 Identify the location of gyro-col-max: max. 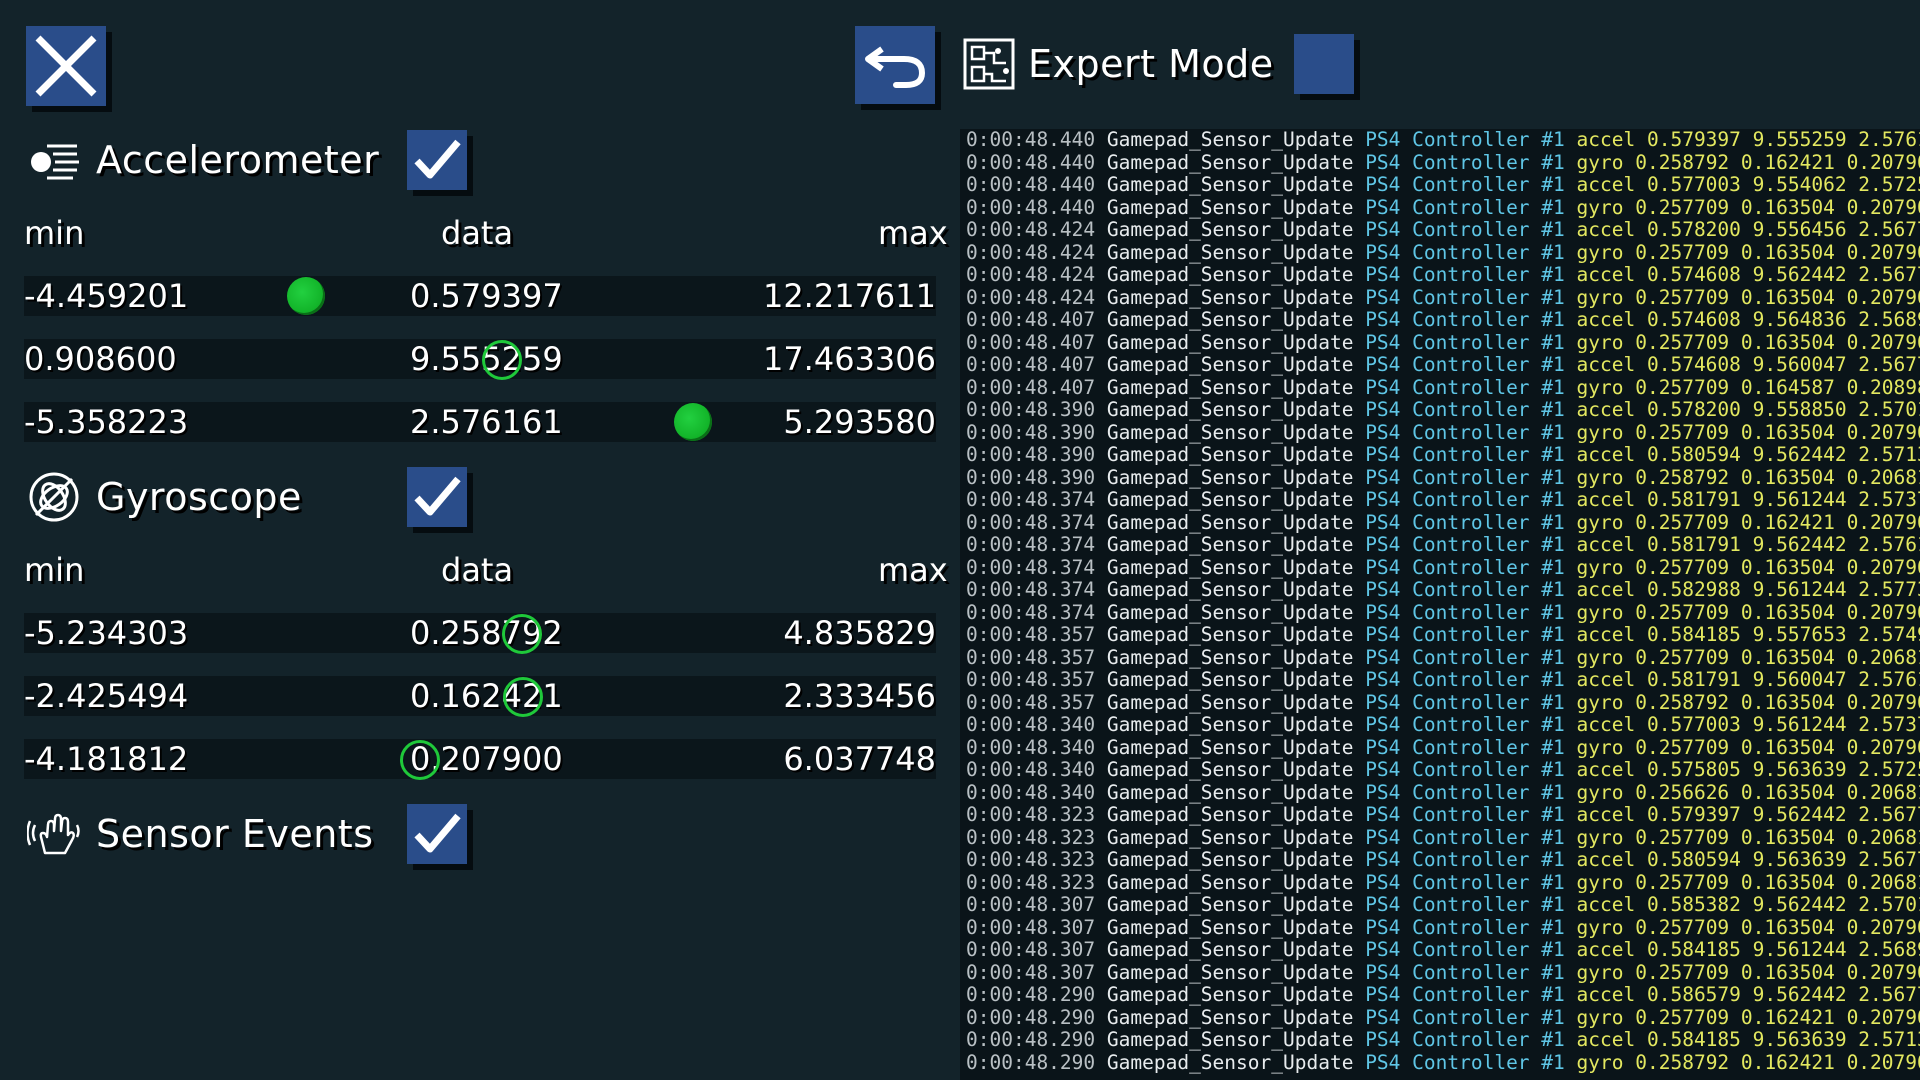
(913, 570).